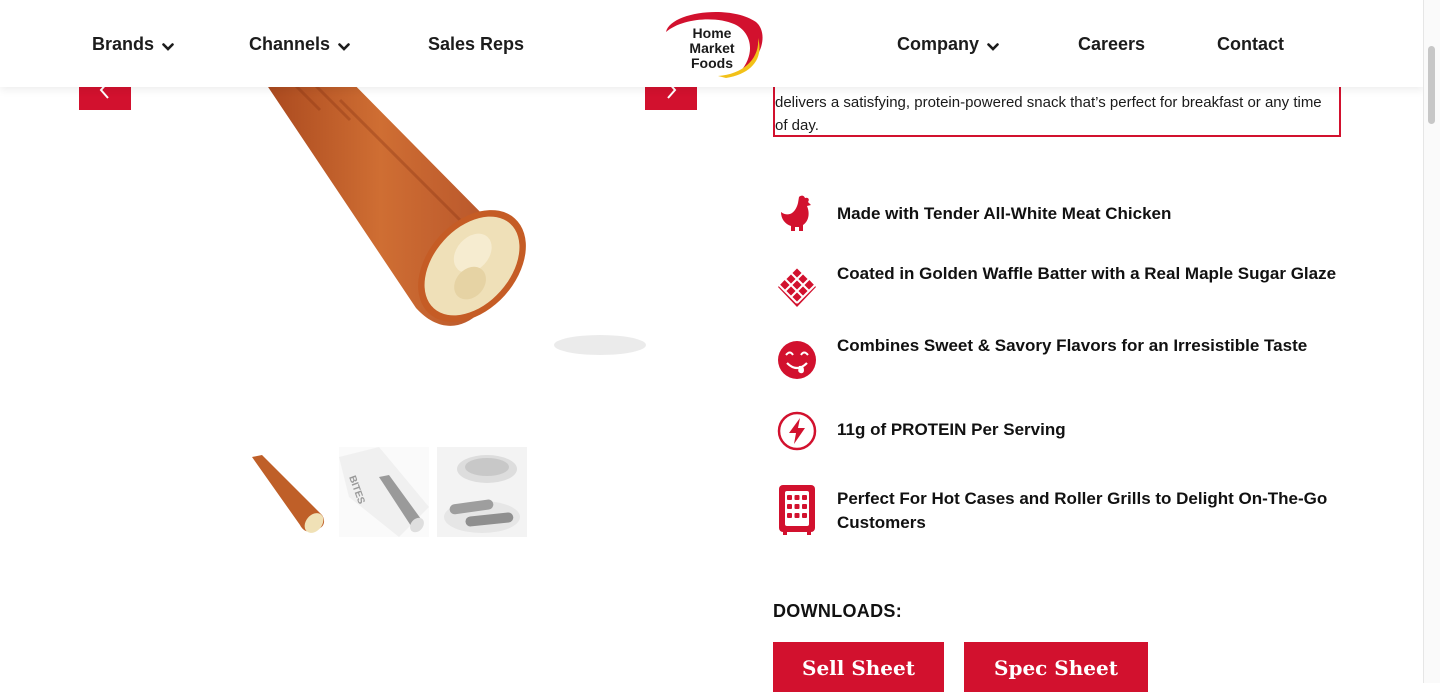  What do you see at coordinates (951, 429) in the screenshot?
I see `feature-4-text: 11g of PROTEIN Per Serving` at bounding box center [951, 429].